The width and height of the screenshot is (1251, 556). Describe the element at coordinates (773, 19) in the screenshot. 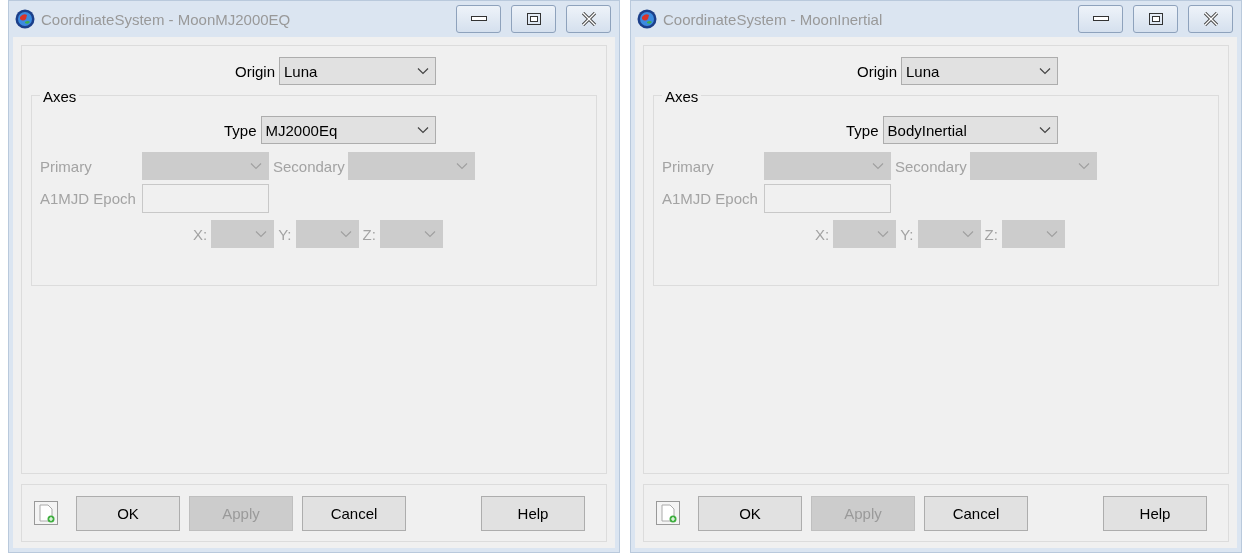

I see `window-title: CoordinateSystem - MoonInertial` at that location.